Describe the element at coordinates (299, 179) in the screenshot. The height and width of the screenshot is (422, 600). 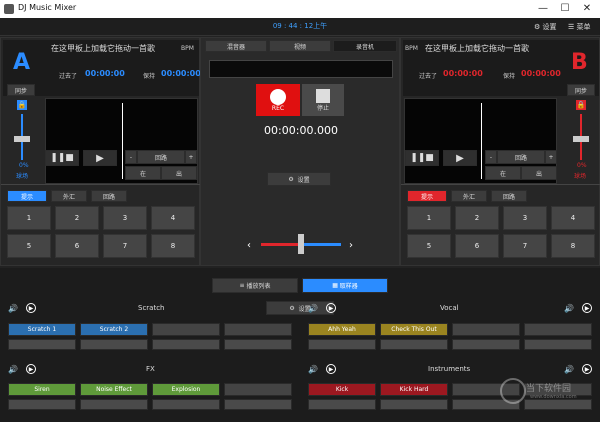
I see `center-settings-button: ⚙ 设置` at that location.